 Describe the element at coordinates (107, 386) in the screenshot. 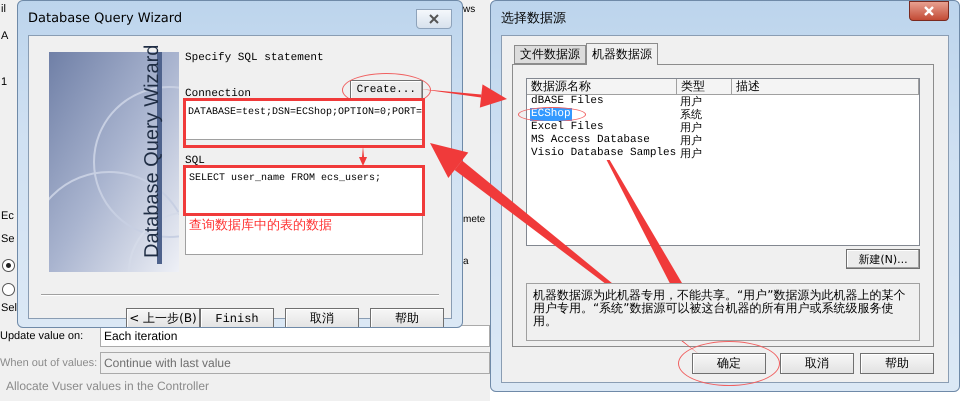

I see `group-title: Allocate Vuser values in the Controller` at that location.